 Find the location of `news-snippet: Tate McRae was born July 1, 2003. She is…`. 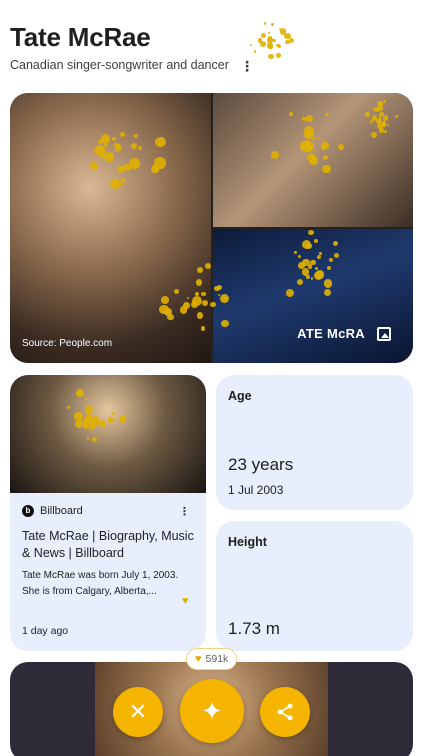

news-snippet: Tate McRae was born July 1, 2003. She is… is located at coordinates (100, 583).